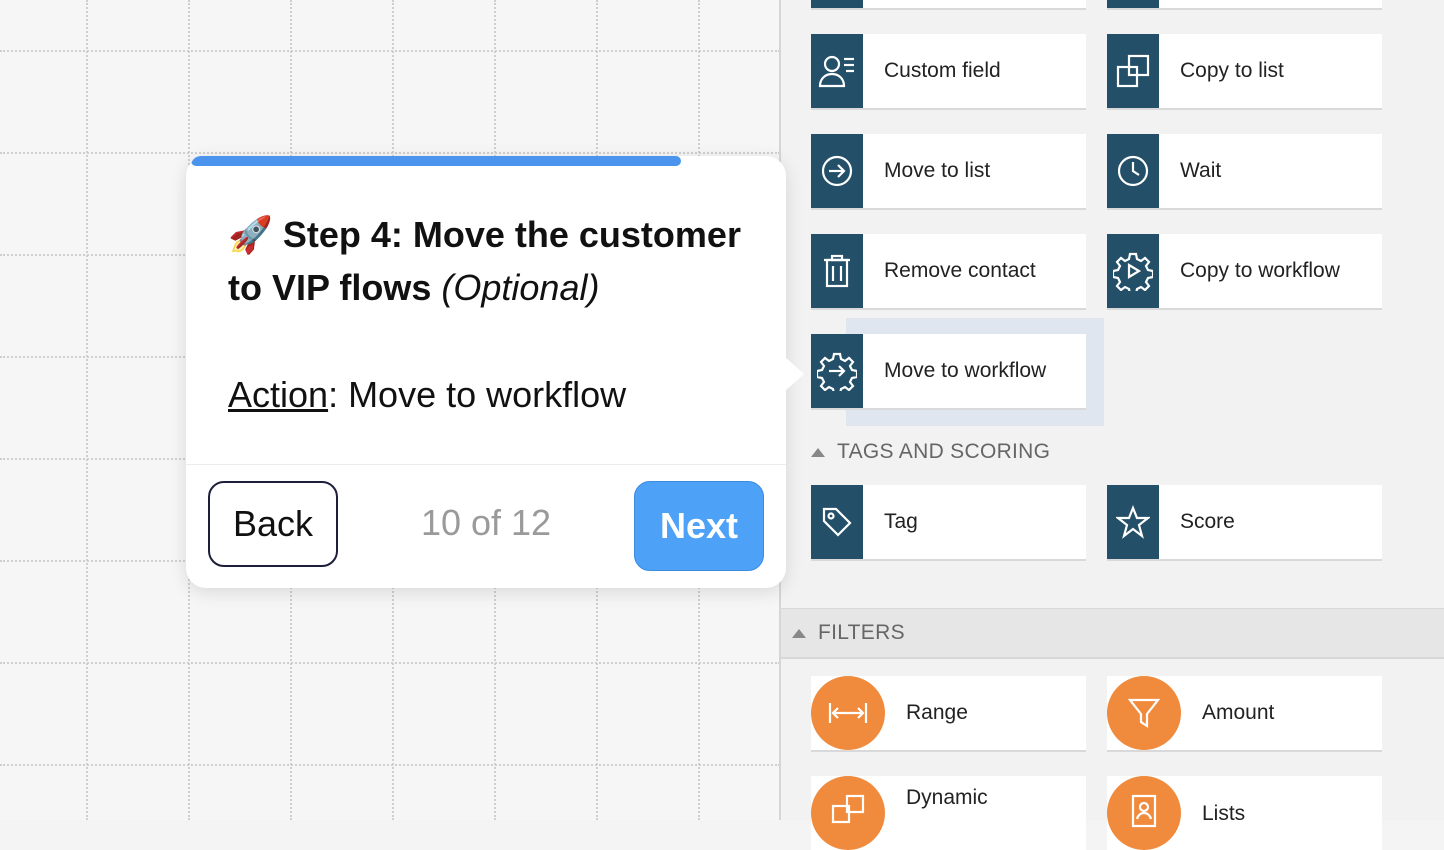 The image size is (1444, 850). I want to click on action-label: Custom field, so click(942, 70).